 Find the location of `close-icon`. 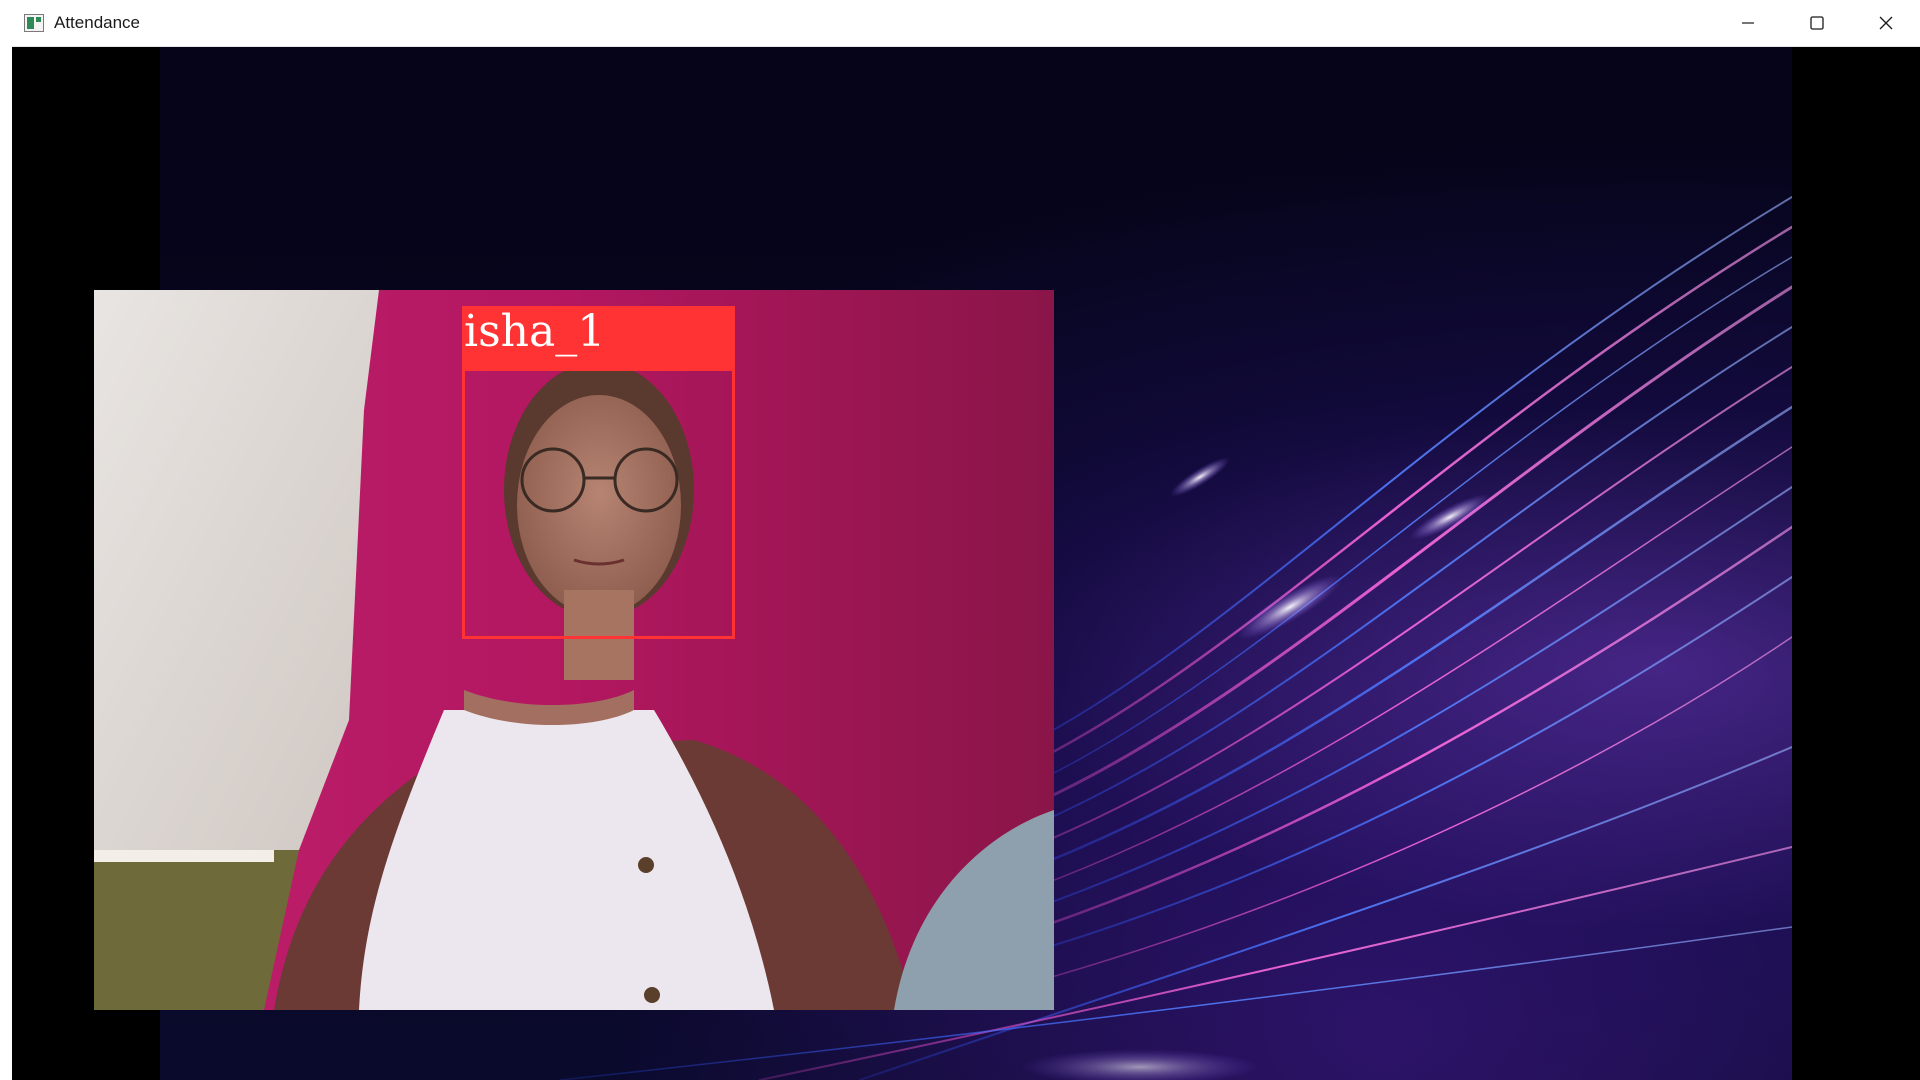

close-icon is located at coordinates (1885, 23).